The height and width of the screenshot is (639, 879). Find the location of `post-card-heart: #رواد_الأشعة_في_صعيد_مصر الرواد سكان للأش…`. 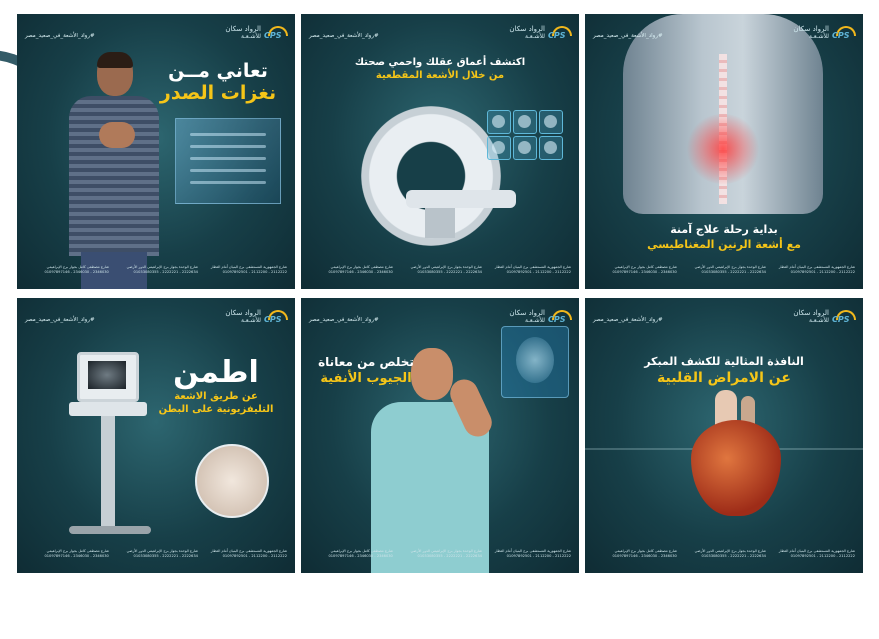

post-card-heart: #رواد_الأشعة_في_صعيد_مصر الرواد سكان للأش… is located at coordinates (724, 435).